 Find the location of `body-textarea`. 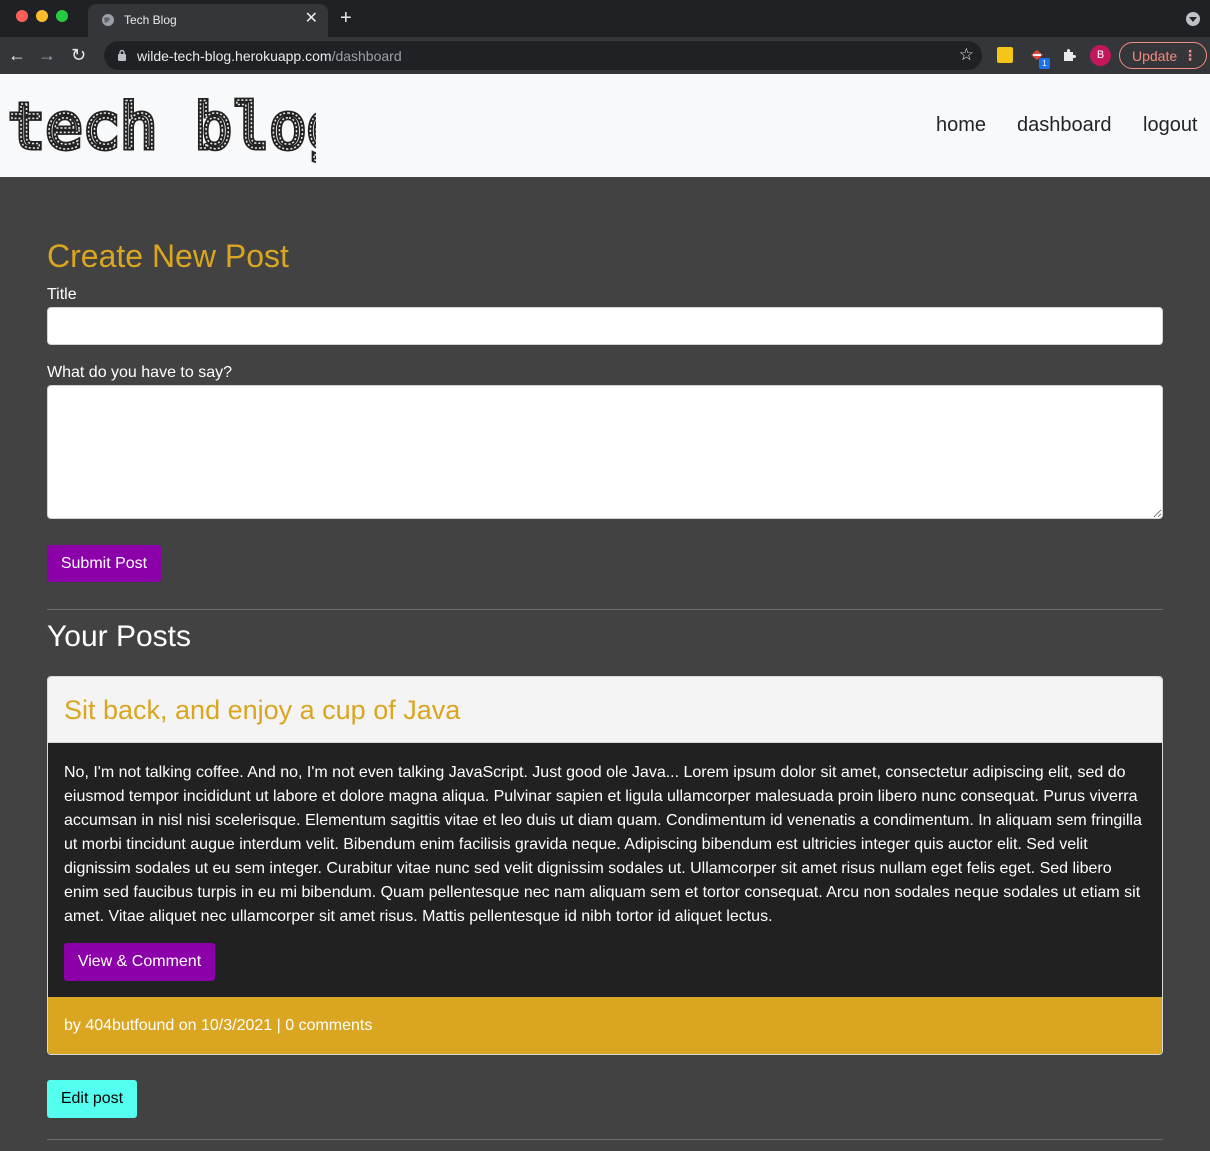

body-textarea is located at coordinates (605, 452).